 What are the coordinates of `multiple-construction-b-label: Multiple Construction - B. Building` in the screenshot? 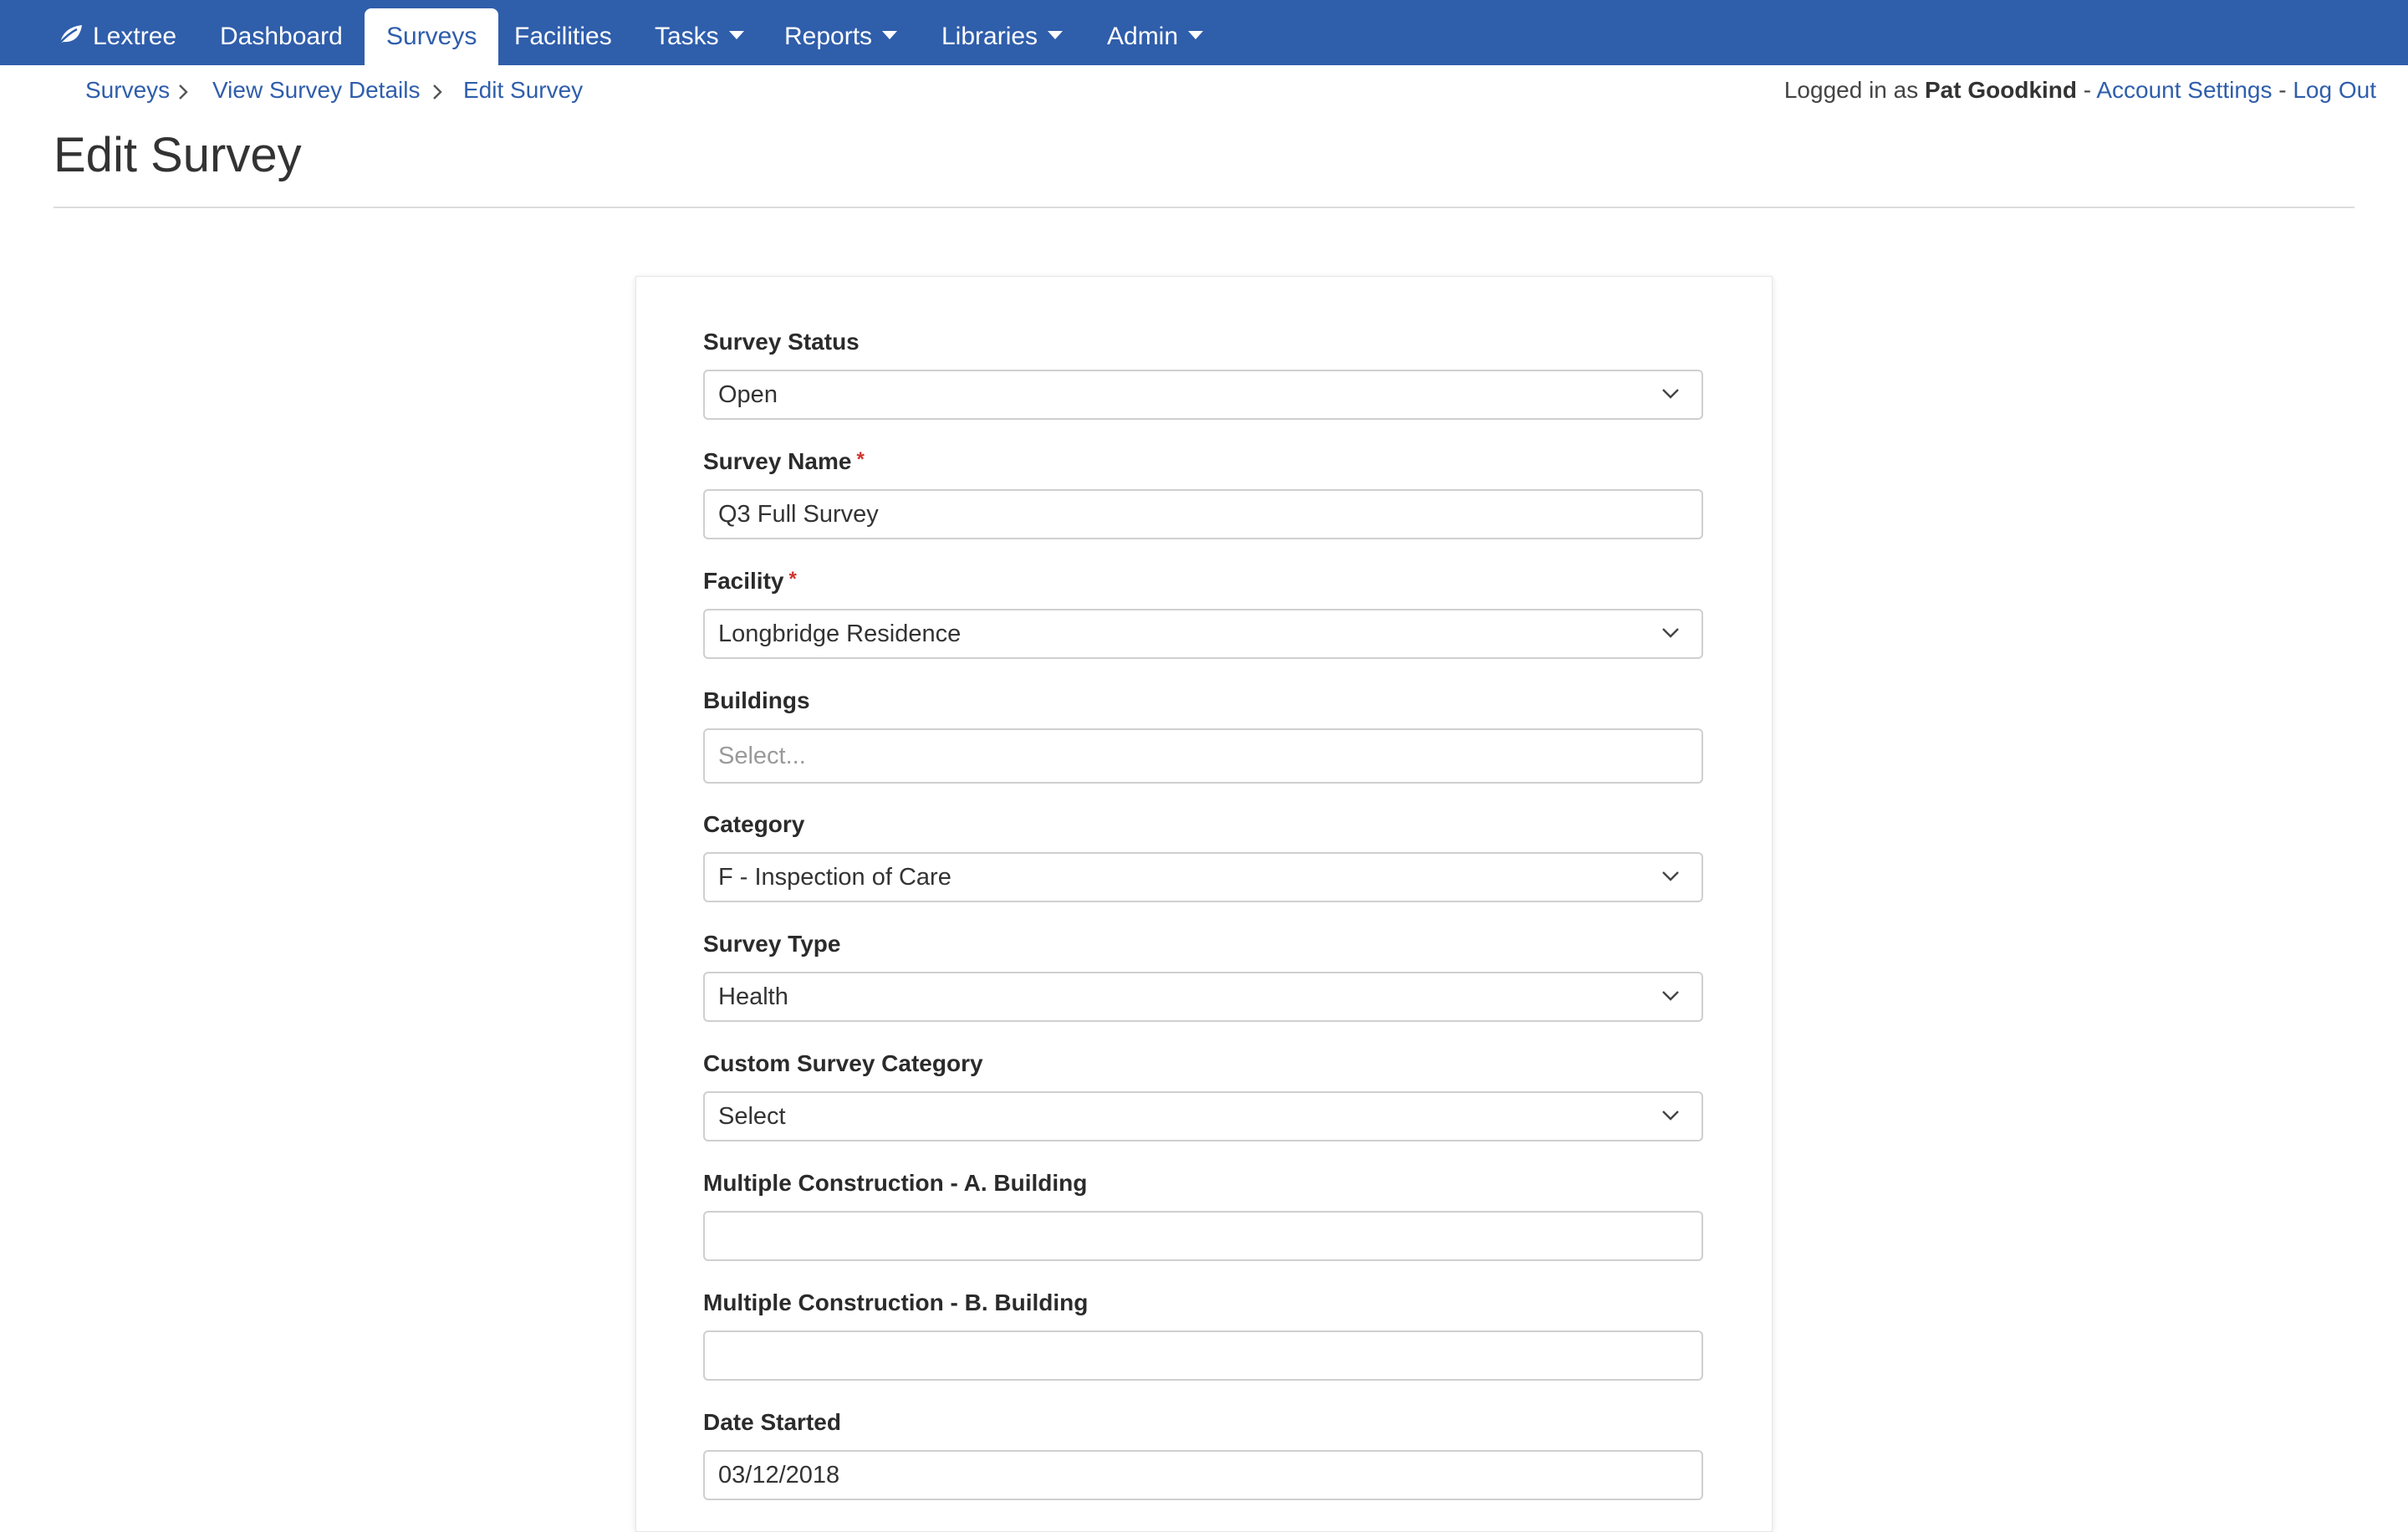 It's located at (896, 1302).